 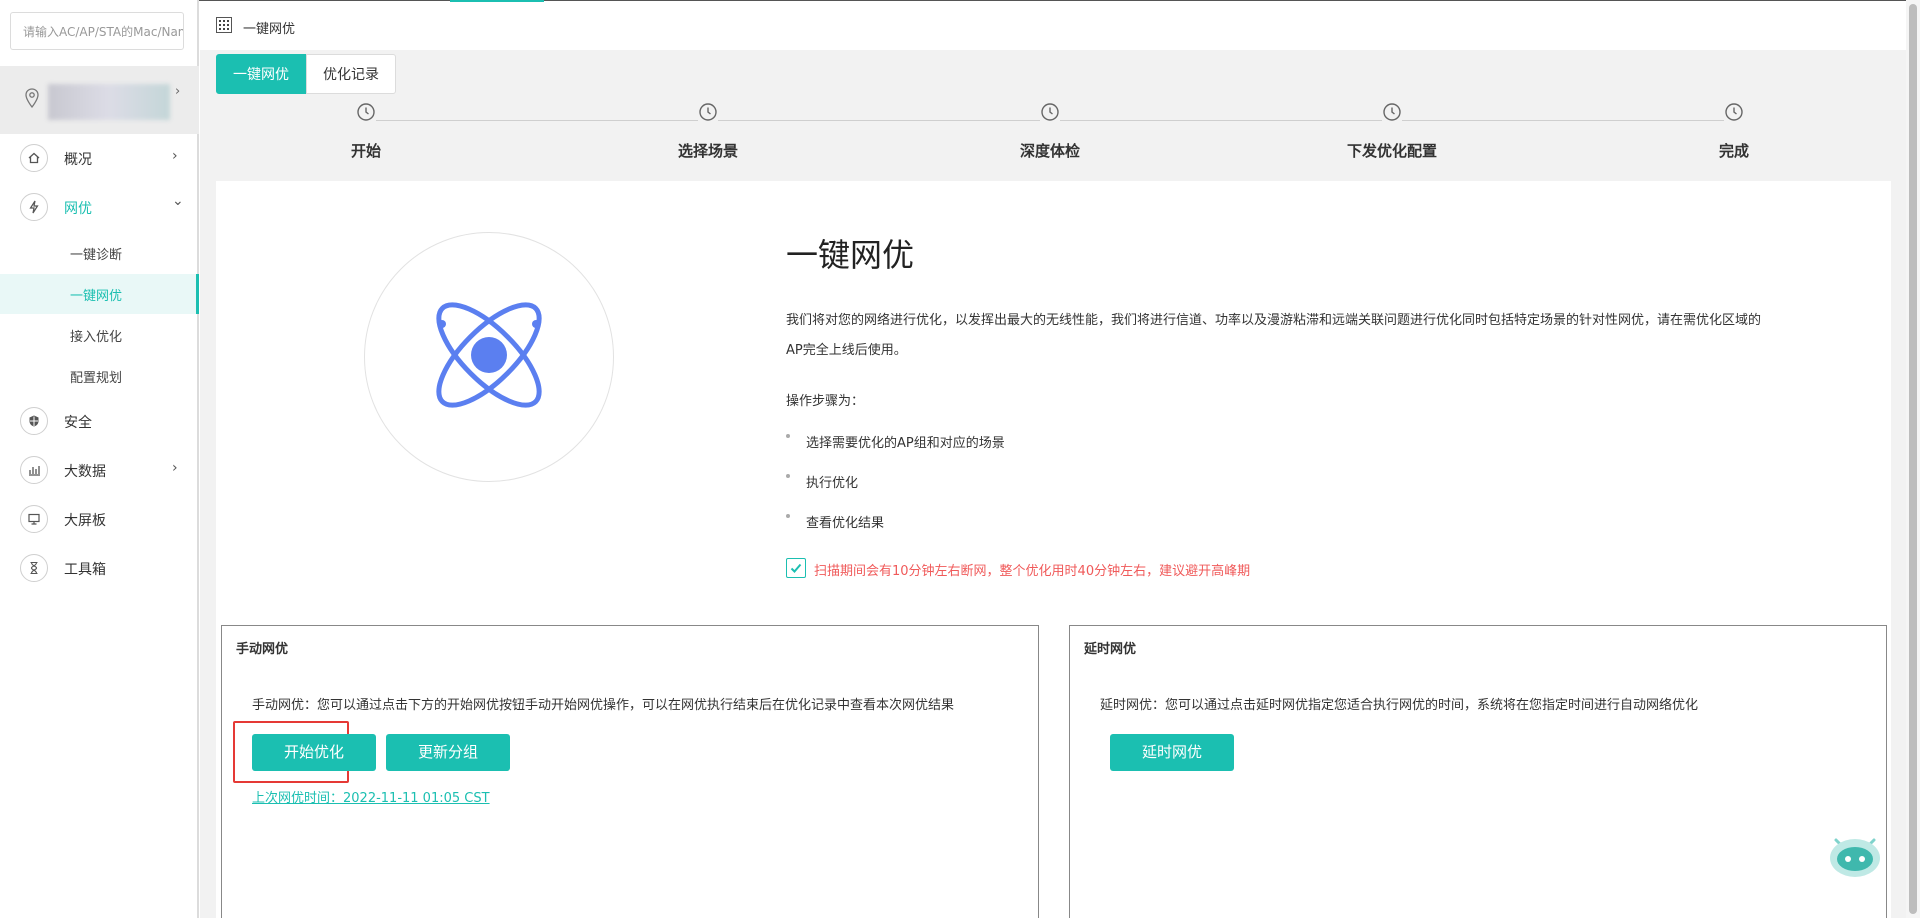 What do you see at coordinates (1913, 459) in the screenshot?
I see `scrollbar-thumb` at bounding box center [1913, 459].